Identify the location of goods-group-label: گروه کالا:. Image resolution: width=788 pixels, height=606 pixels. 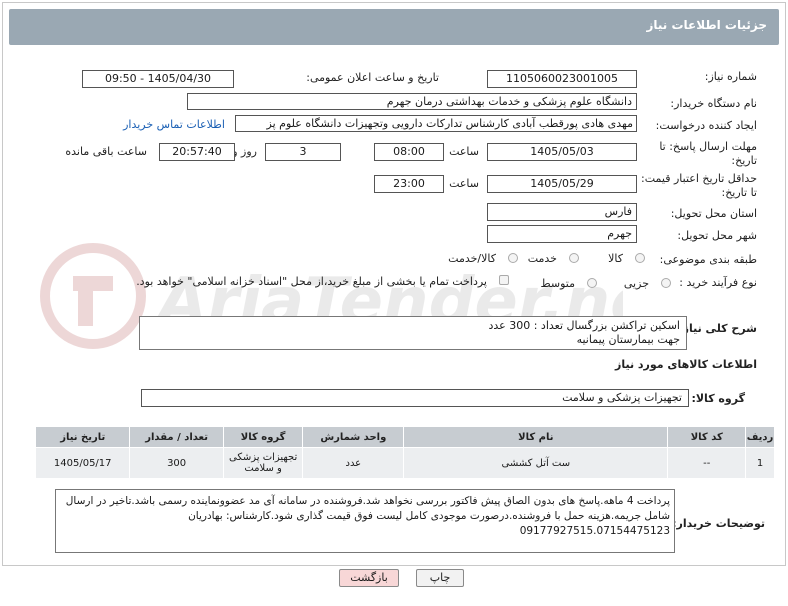
(718, 398).